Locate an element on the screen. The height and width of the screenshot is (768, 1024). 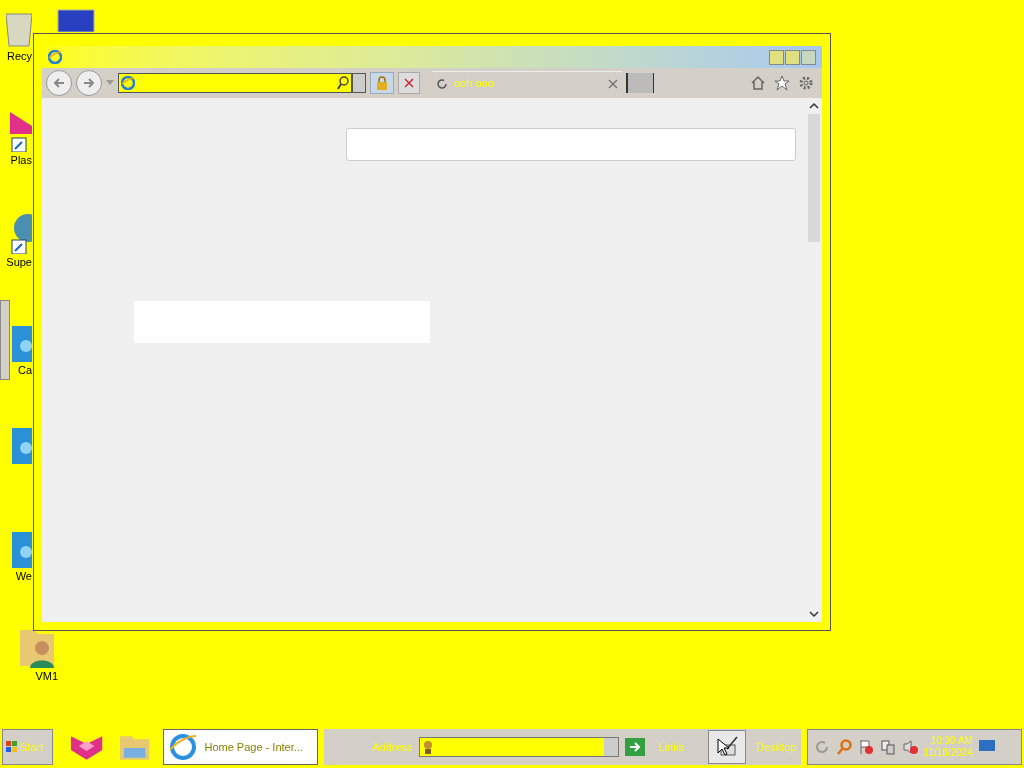
scroll-thumb is located at coordinates (814, 178).